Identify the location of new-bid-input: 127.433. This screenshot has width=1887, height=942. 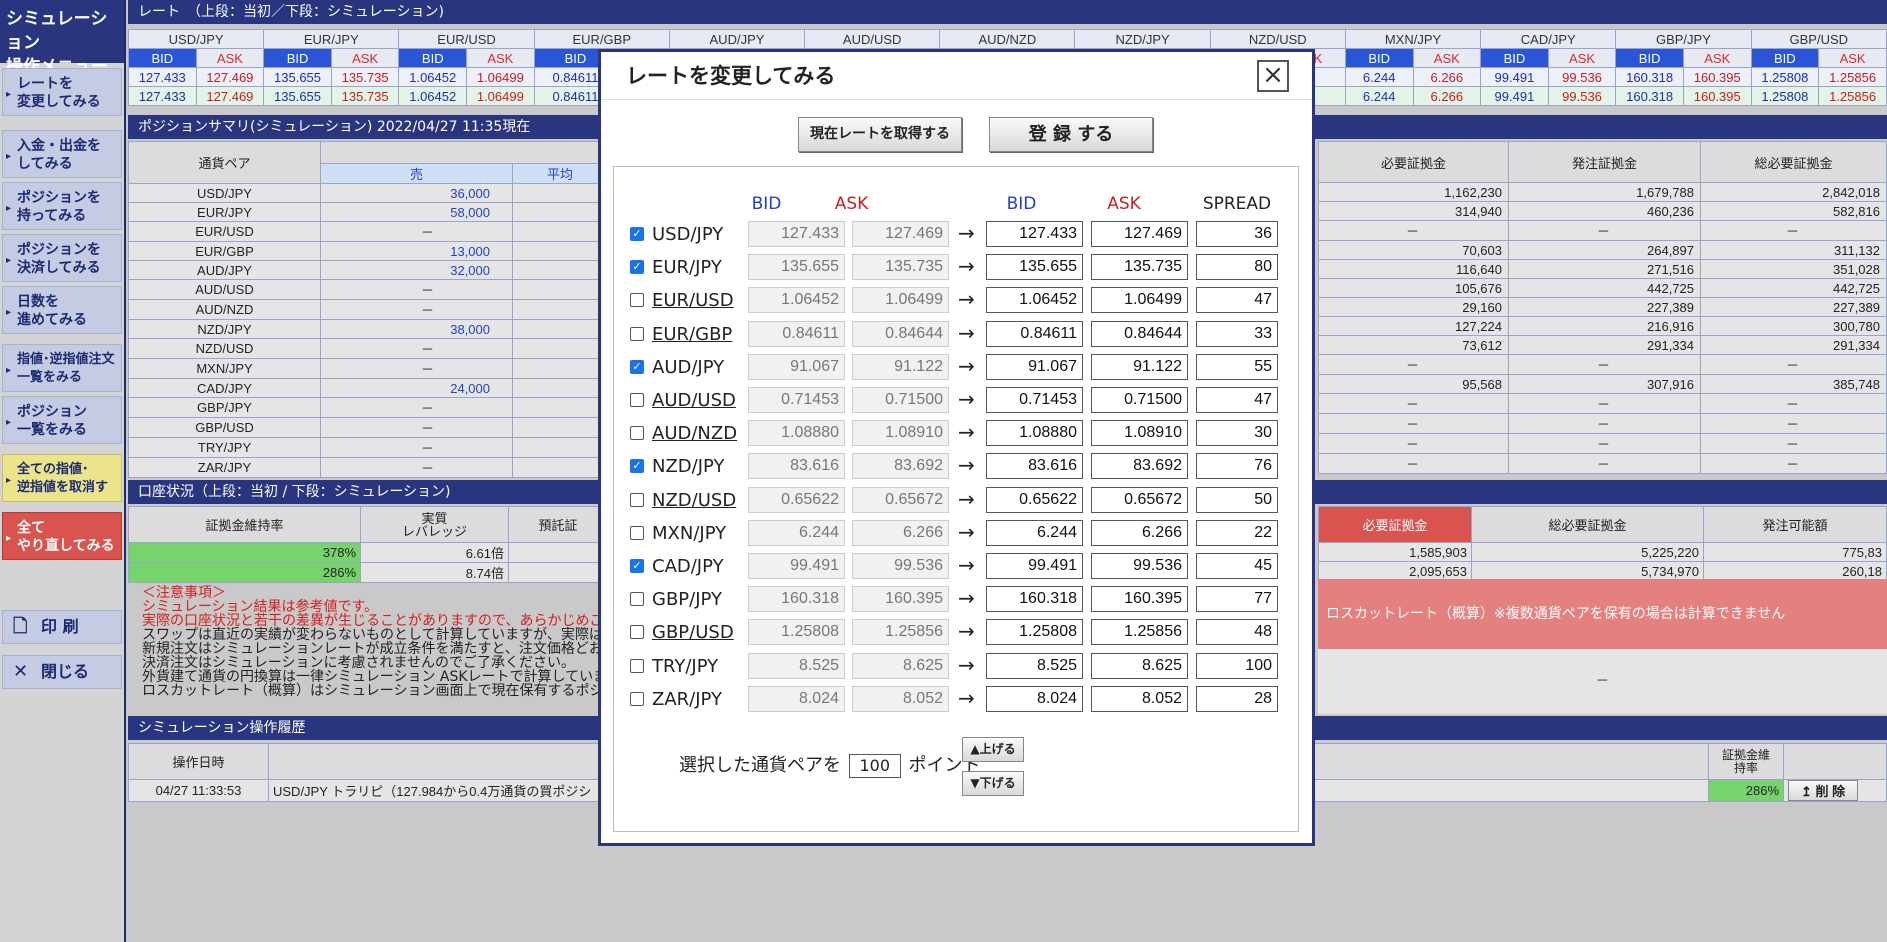
(1034, 234).